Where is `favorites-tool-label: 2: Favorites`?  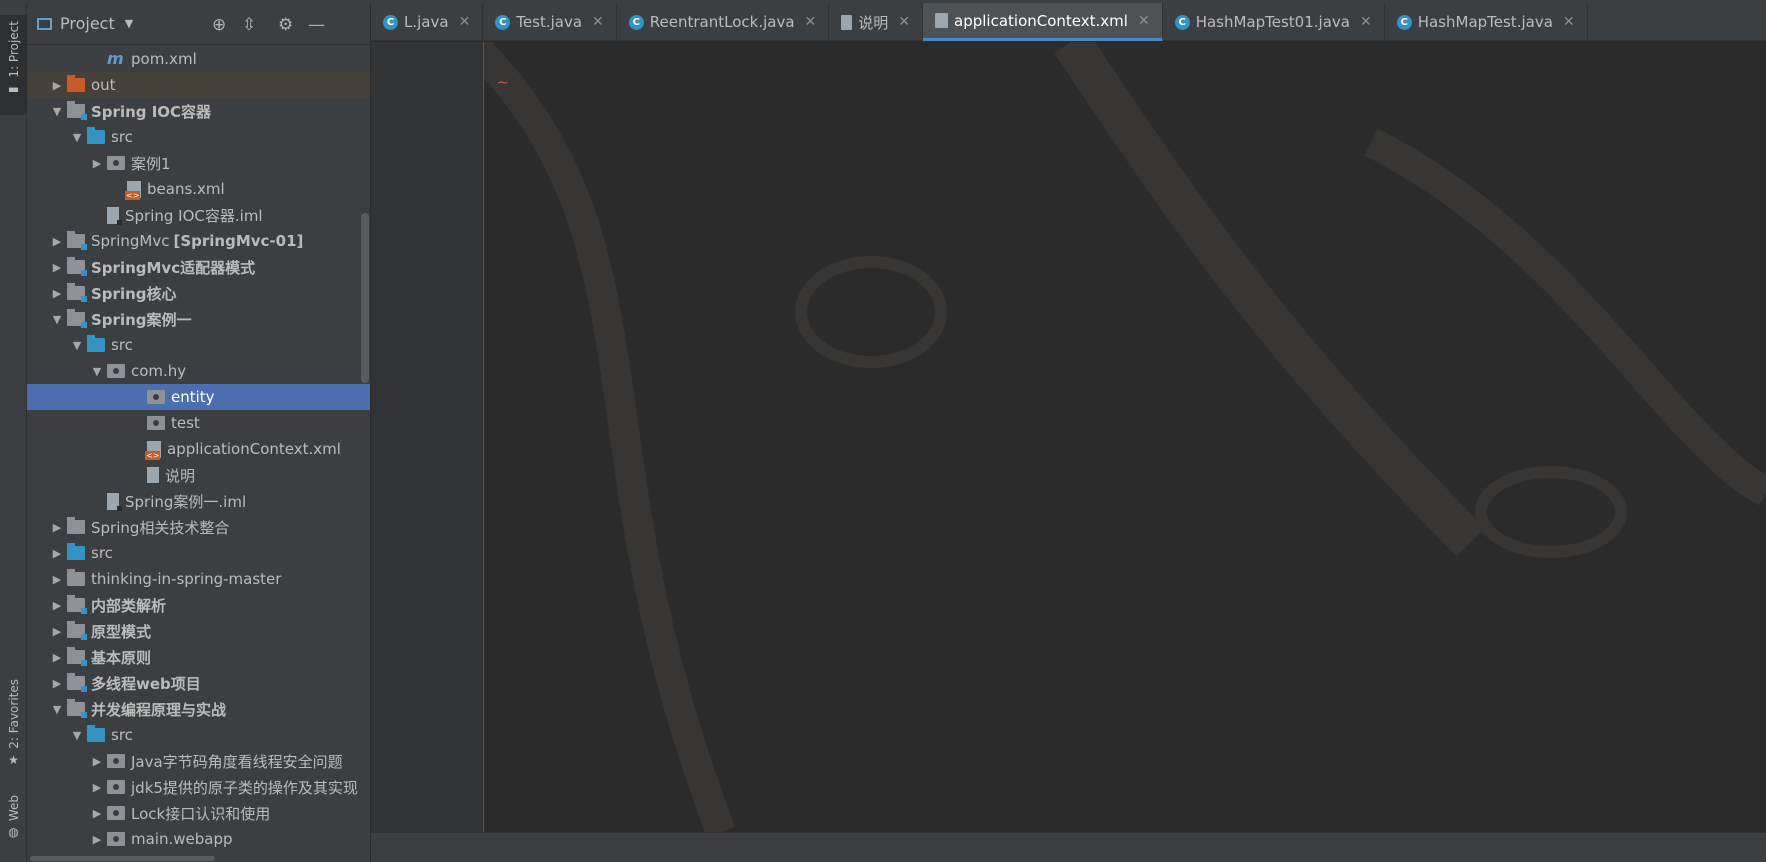 favorites-tool-label: 2: Favorites is located at coordinates (13, 714).